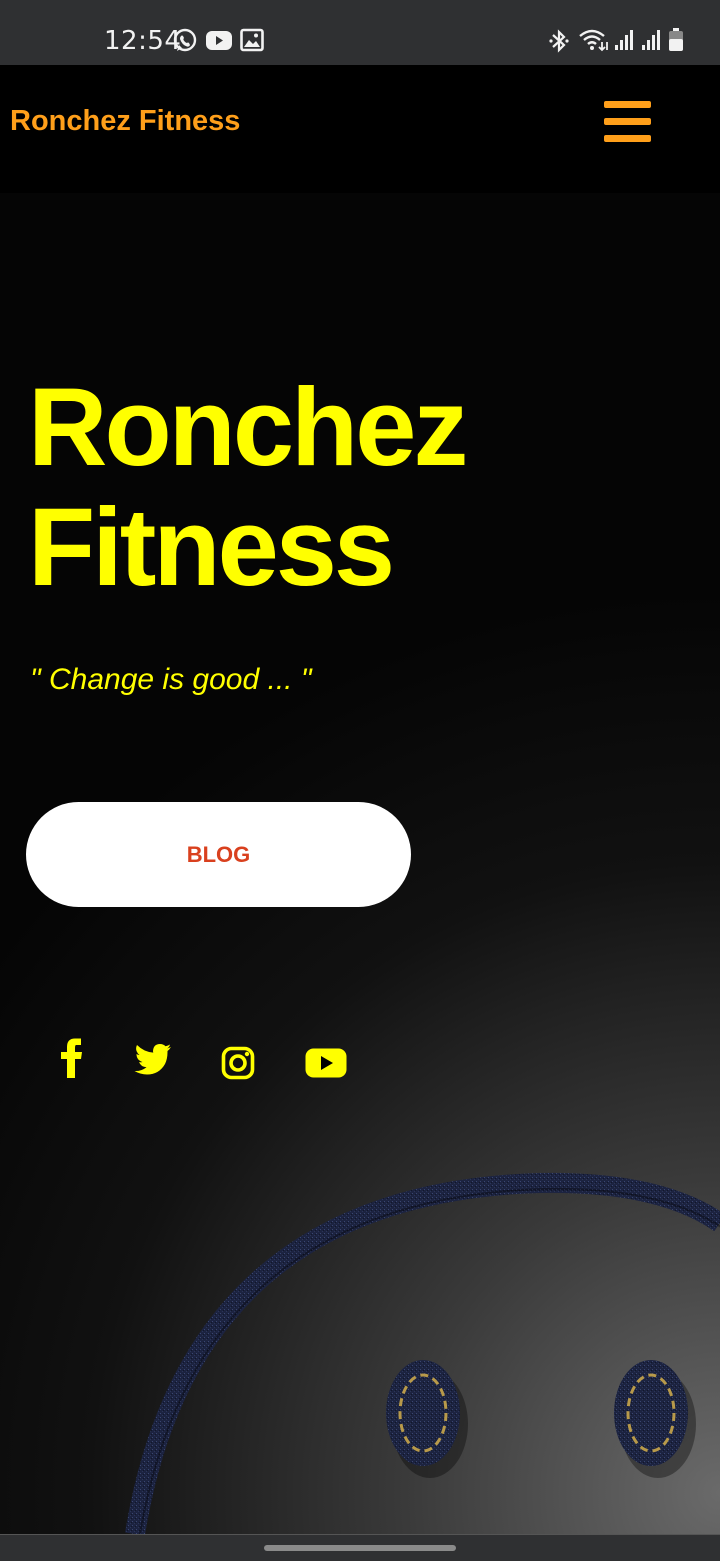 The image size is (720, 1561). What do you see at coordinates (676, 39) in the screenshot?
I see `battery-icon` at bounding box center [676, 39].